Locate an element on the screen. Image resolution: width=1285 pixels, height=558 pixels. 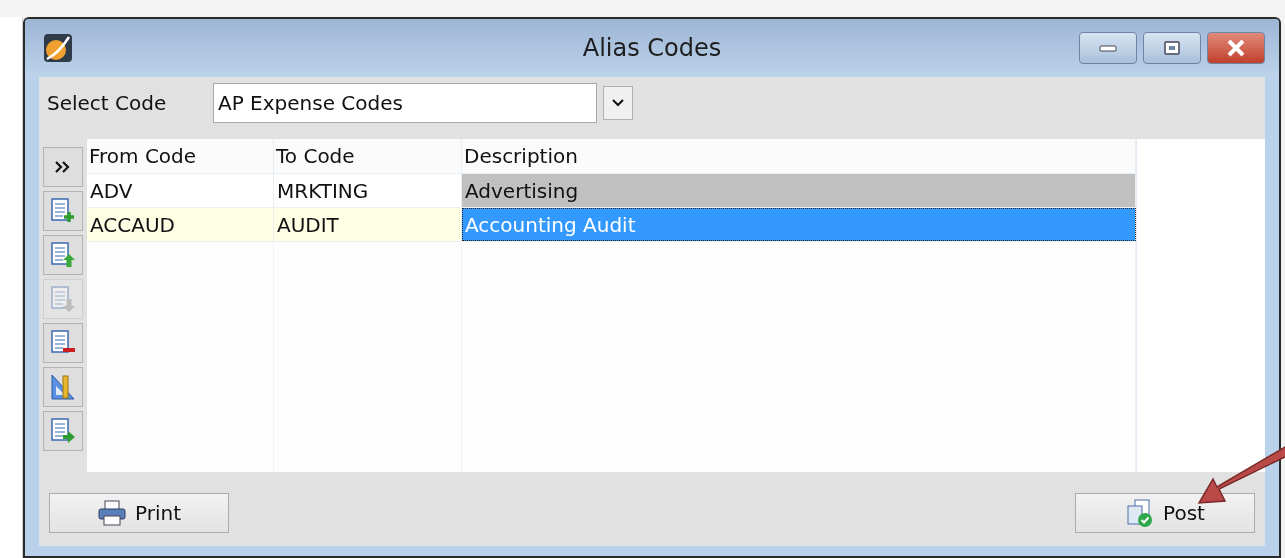
double-chevron-icon is located at coordinates (63, 167).